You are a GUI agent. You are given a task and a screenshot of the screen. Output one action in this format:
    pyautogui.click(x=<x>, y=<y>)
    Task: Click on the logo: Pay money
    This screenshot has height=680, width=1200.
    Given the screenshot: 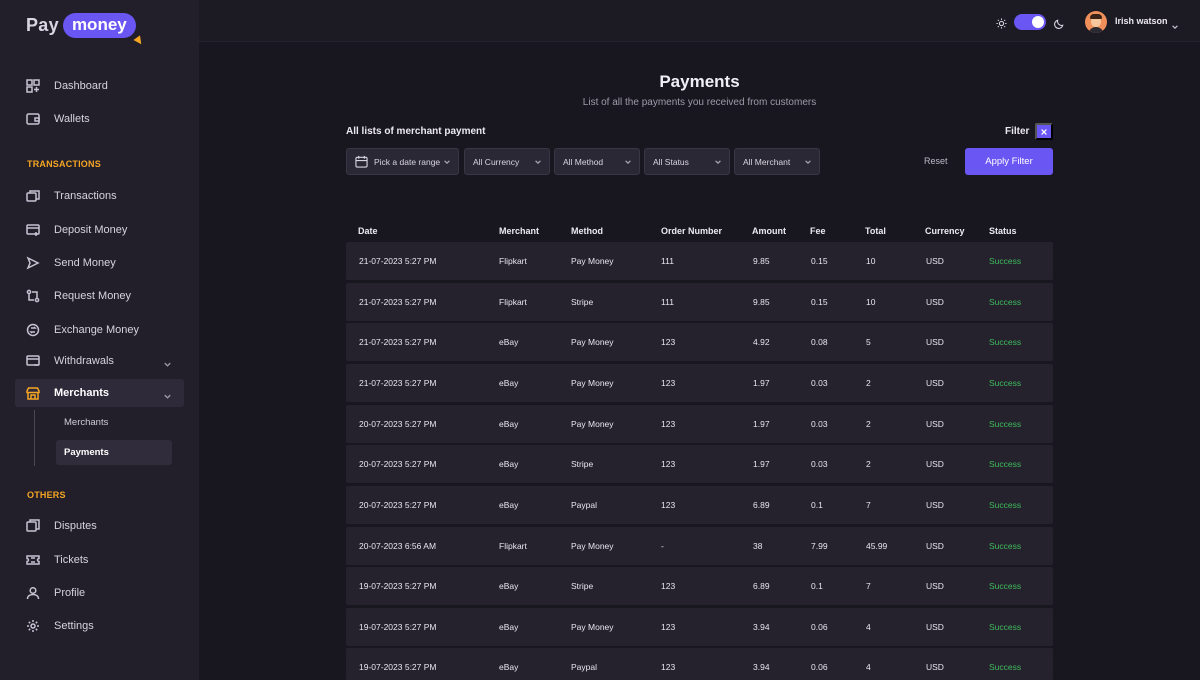 What is the action you would take?
    pyautogui.click(x=81, y=25)
    